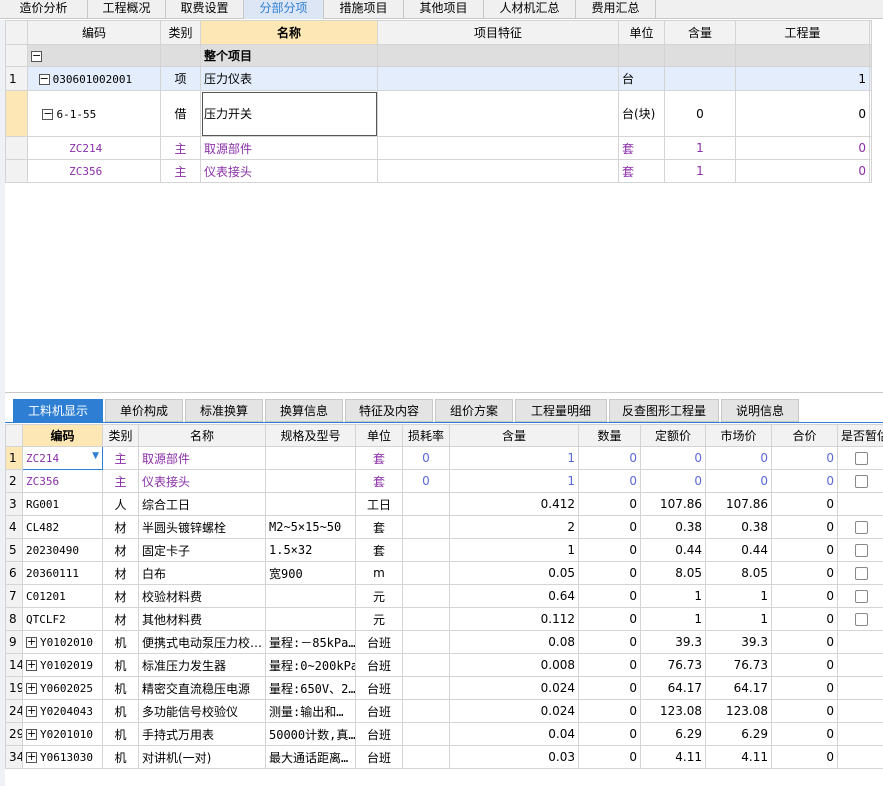 The width and height of the screenshot is (883, 786). Describe the element at coordinates (289, 113) in the screenshot. I see `name-cell-selected: 压力开关` at that location.